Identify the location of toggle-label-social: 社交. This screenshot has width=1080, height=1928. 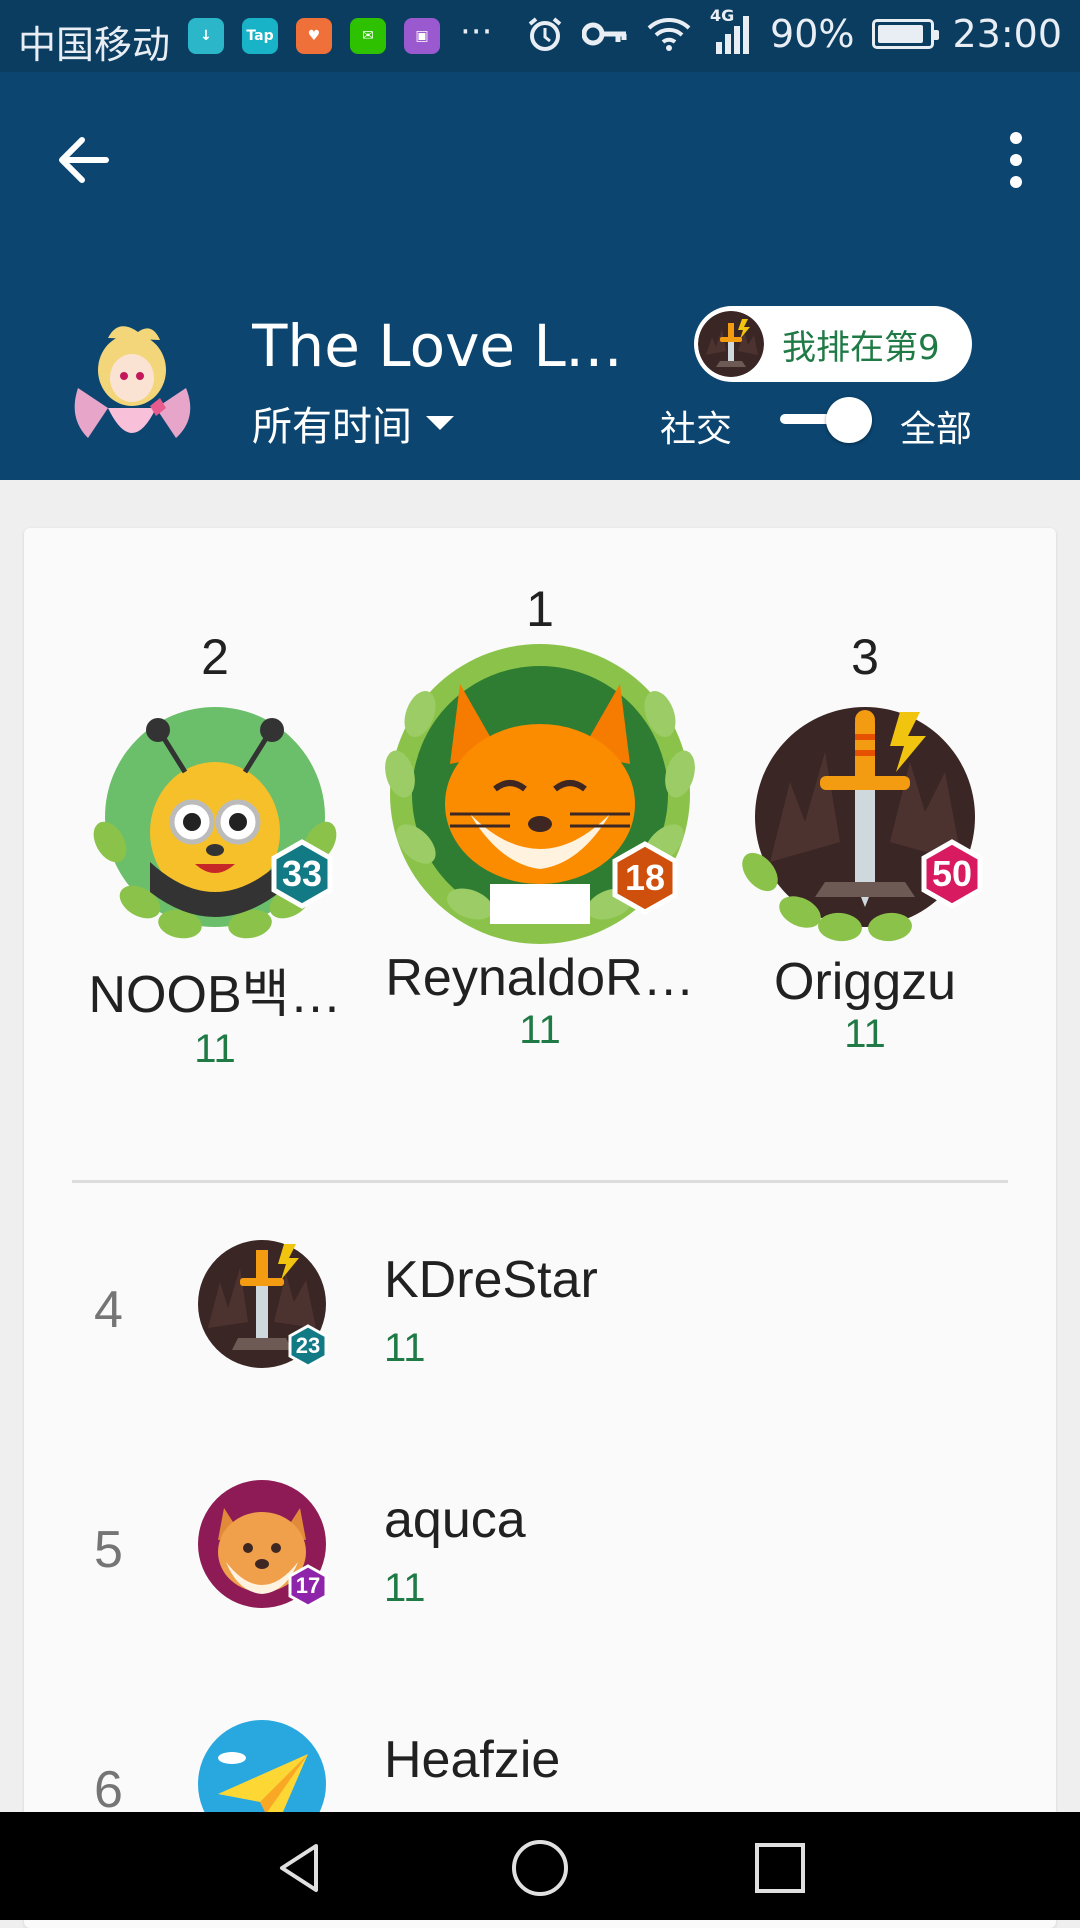
(696, 429).